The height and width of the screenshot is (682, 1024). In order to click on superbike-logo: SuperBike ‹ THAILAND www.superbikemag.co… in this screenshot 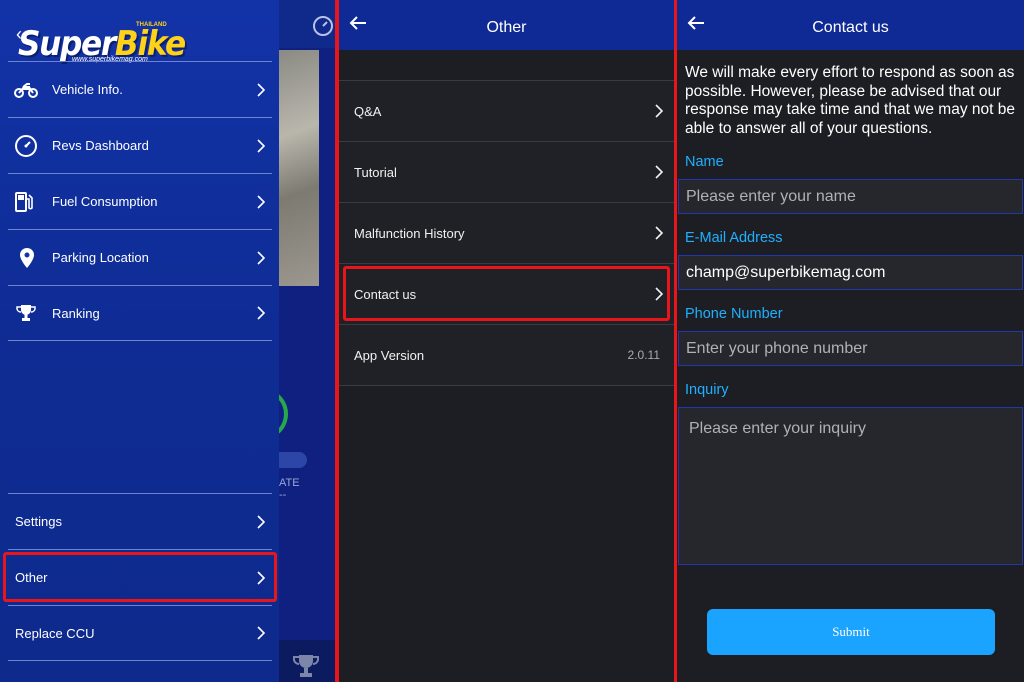, I will do `click(101, 42)`.